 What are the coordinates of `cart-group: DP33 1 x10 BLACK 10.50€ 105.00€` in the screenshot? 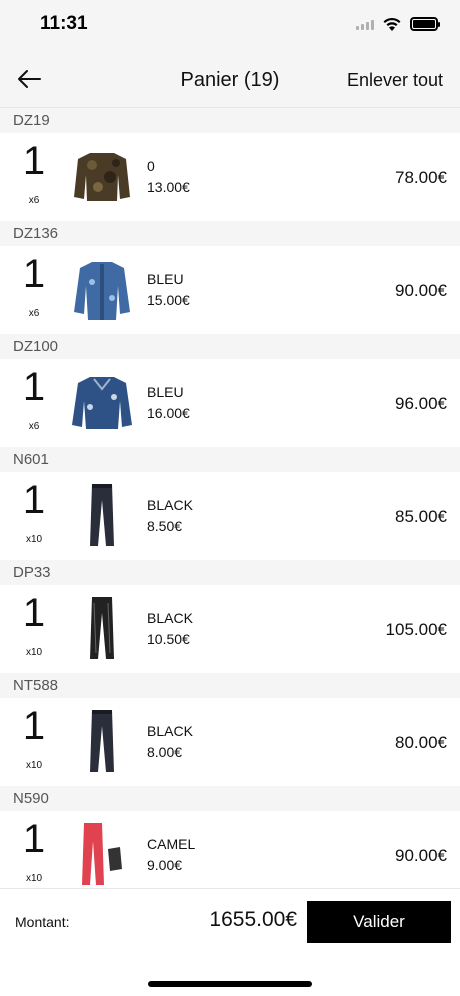 It's located at (230, 616).